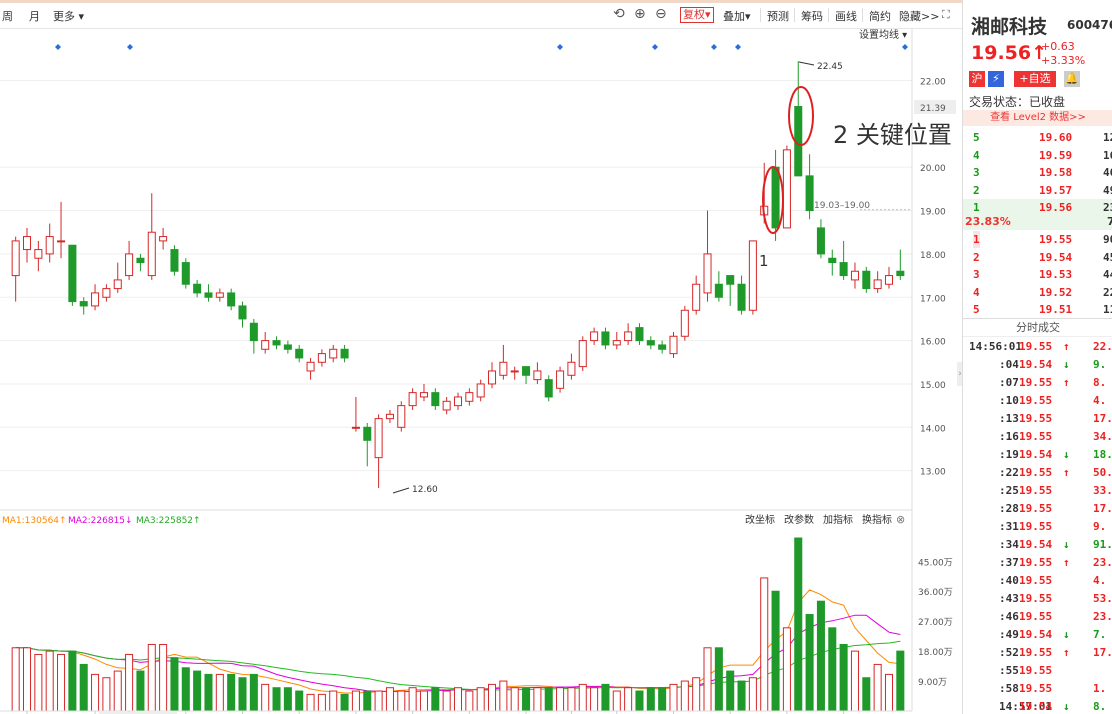  I want to click on range-label: 19.03–19.00, so click(842, 206).